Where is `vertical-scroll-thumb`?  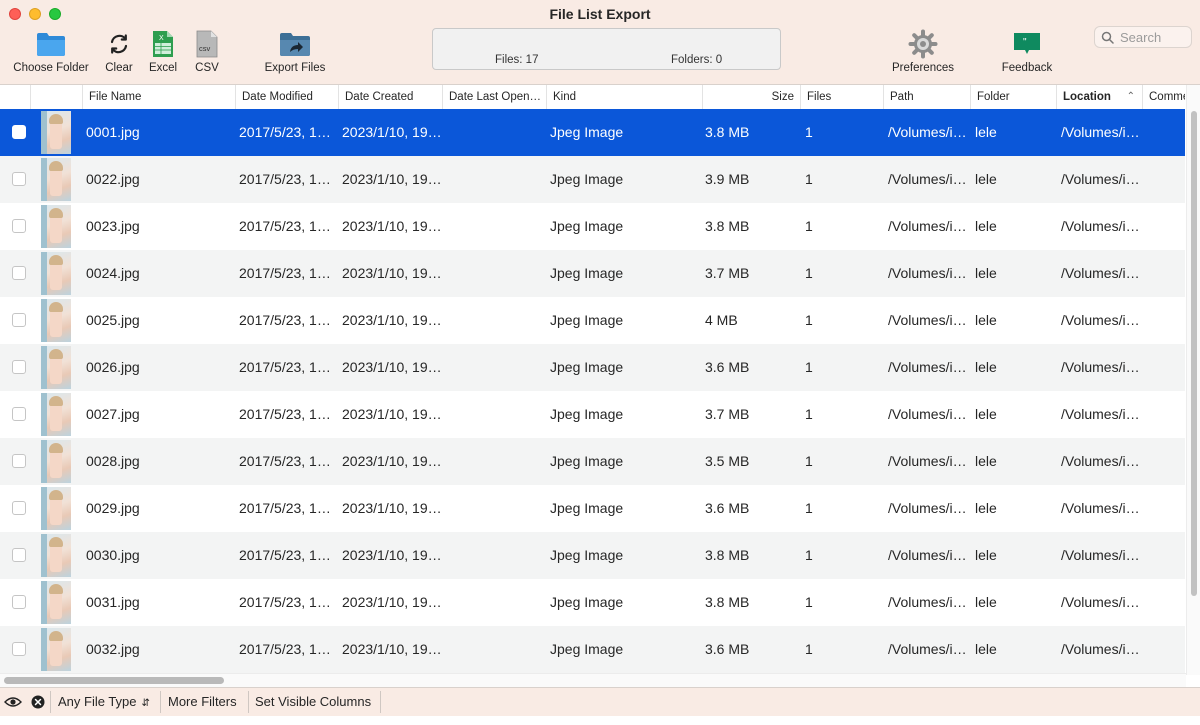 vertical-scroll-thumb is located at coordinates (1194, 353).